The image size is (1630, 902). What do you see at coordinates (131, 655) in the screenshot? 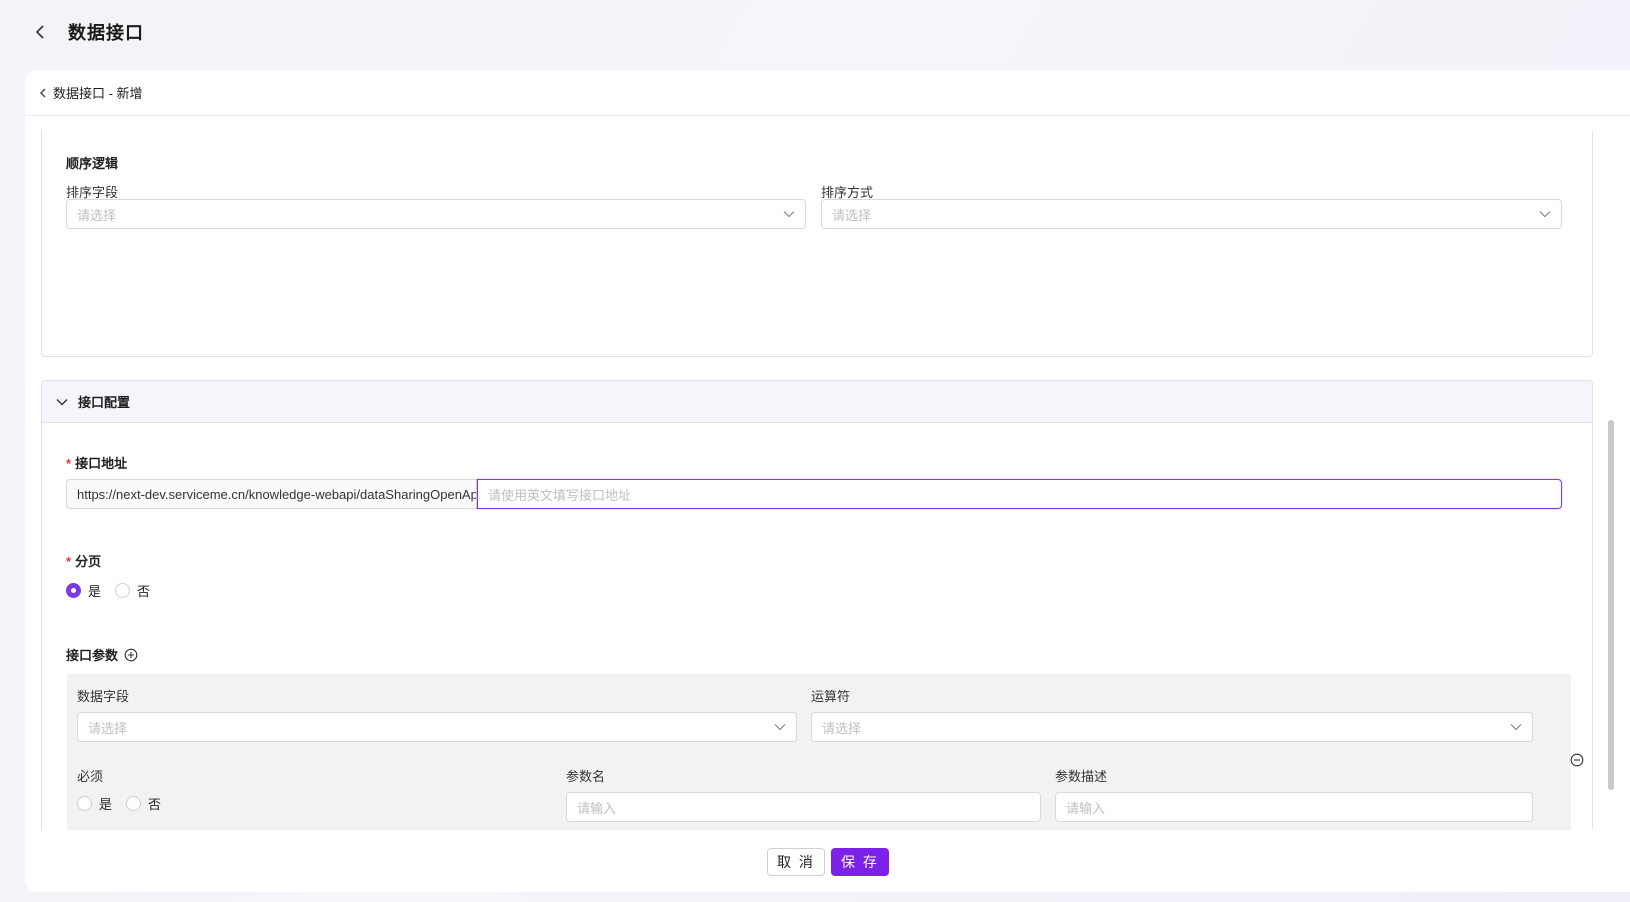
I see `add-circle-icon` at bounding box center [131, 655].